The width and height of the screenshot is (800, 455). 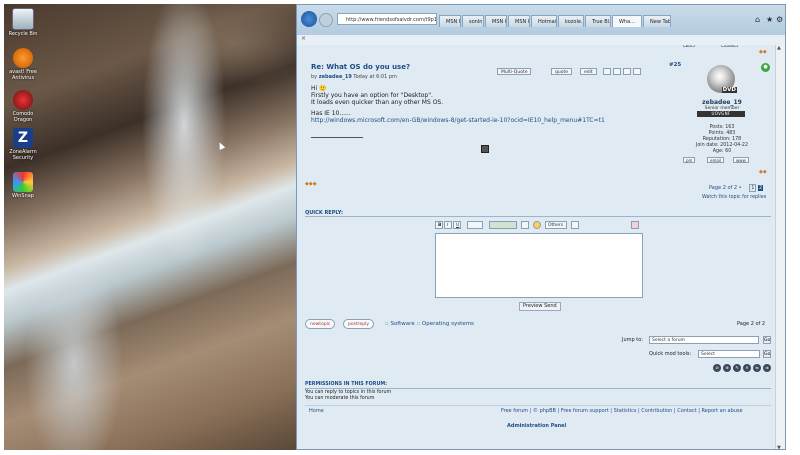 I want to click on email-button: email, so click(x=716, y=160).